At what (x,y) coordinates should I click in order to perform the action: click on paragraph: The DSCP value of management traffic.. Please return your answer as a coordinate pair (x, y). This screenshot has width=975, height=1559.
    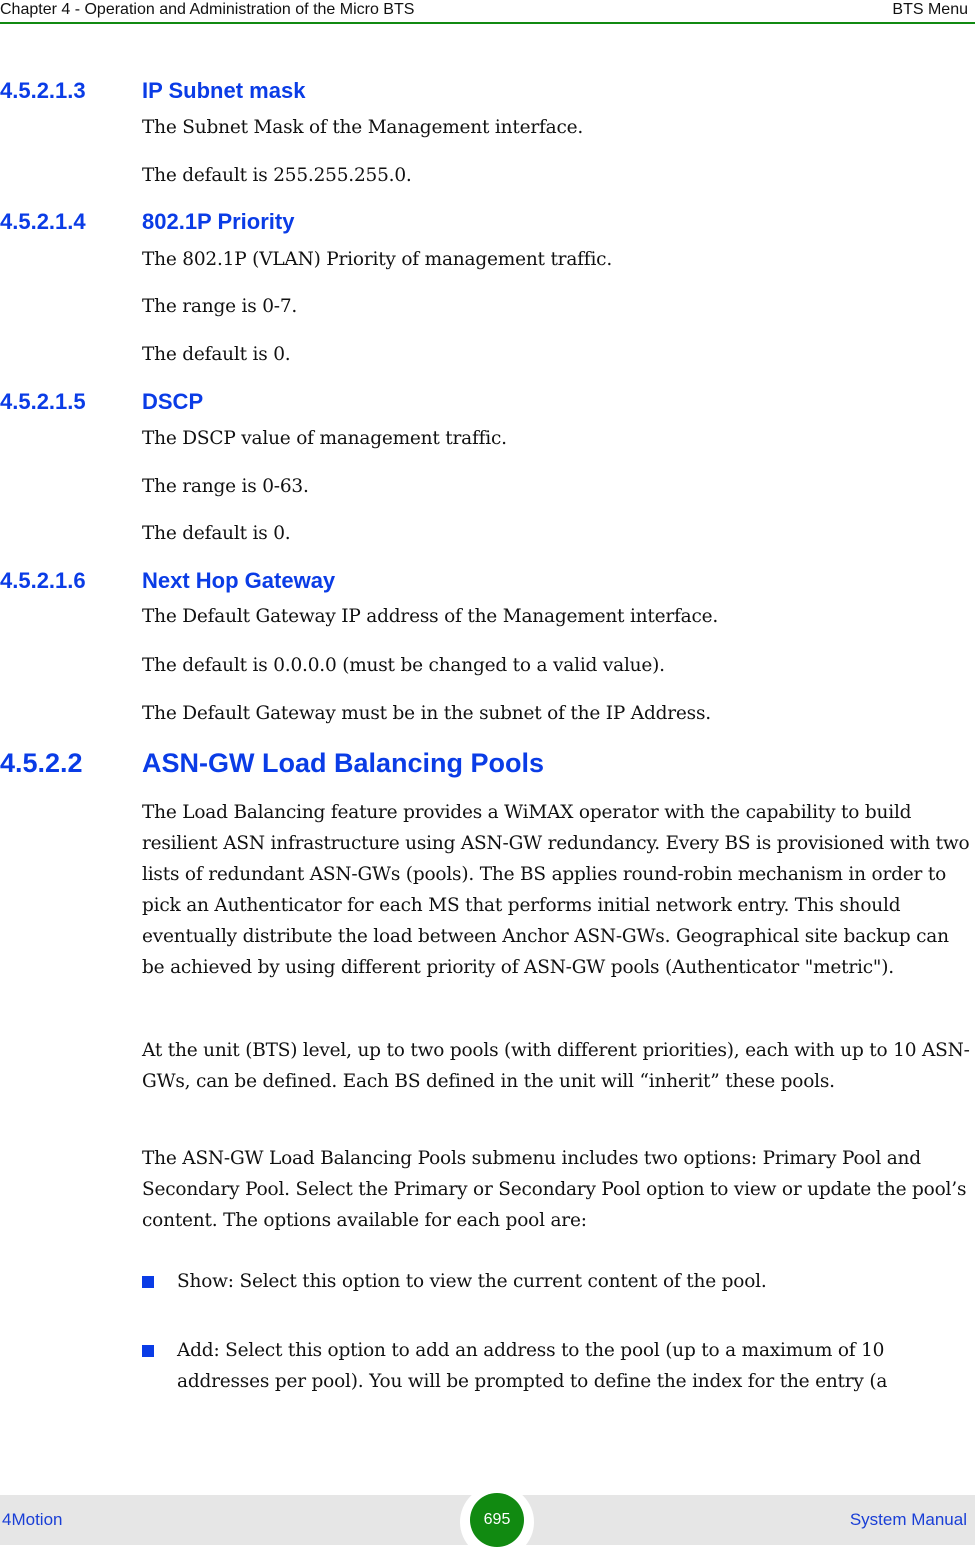
    Looking at the image, I should click on (324, 438).